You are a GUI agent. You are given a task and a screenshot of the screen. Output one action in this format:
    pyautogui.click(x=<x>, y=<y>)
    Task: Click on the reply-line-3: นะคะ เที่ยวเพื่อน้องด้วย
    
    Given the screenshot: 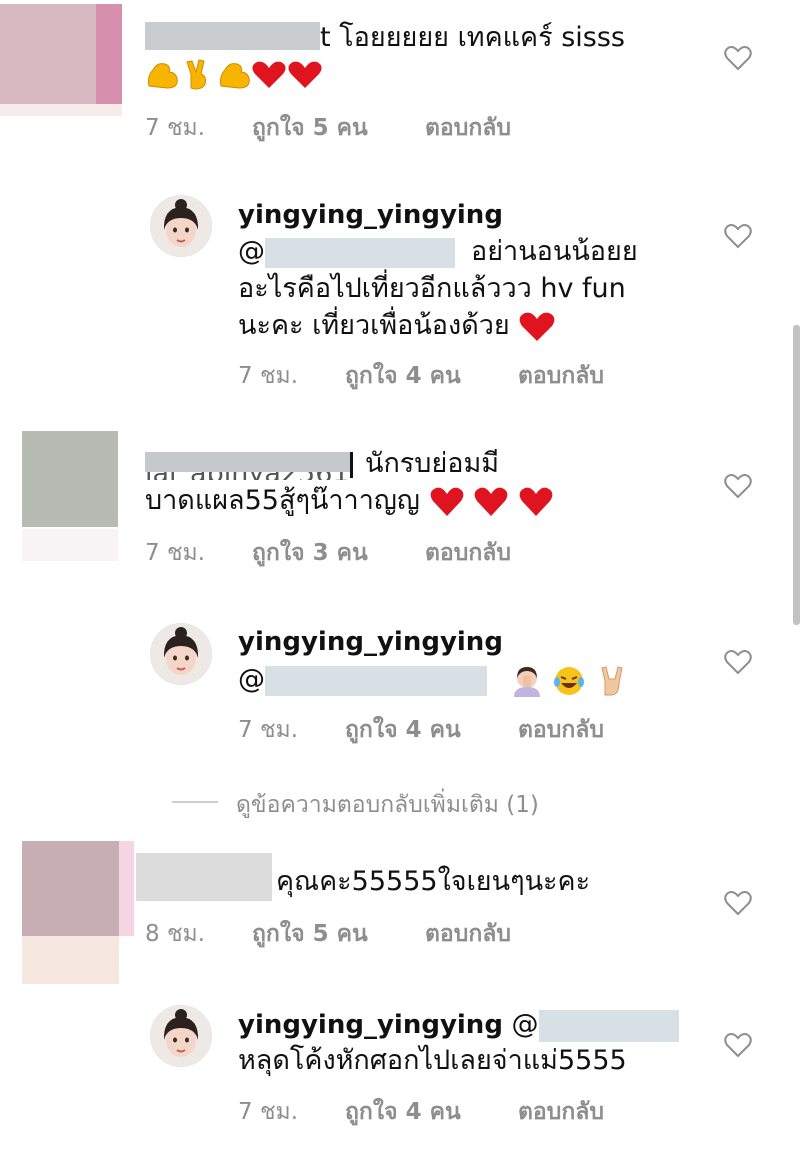 What is the action you would take?
    pyautogui.click(x=397, y=325)
    